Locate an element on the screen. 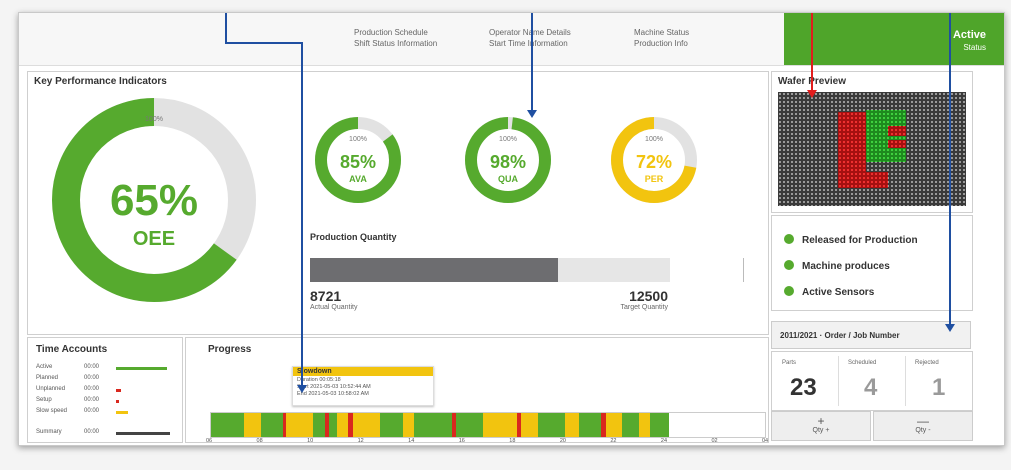 The height and width of the screenshot is (470, 1011). timeline-tick-label: 08 is located at coordinates (259, 441).